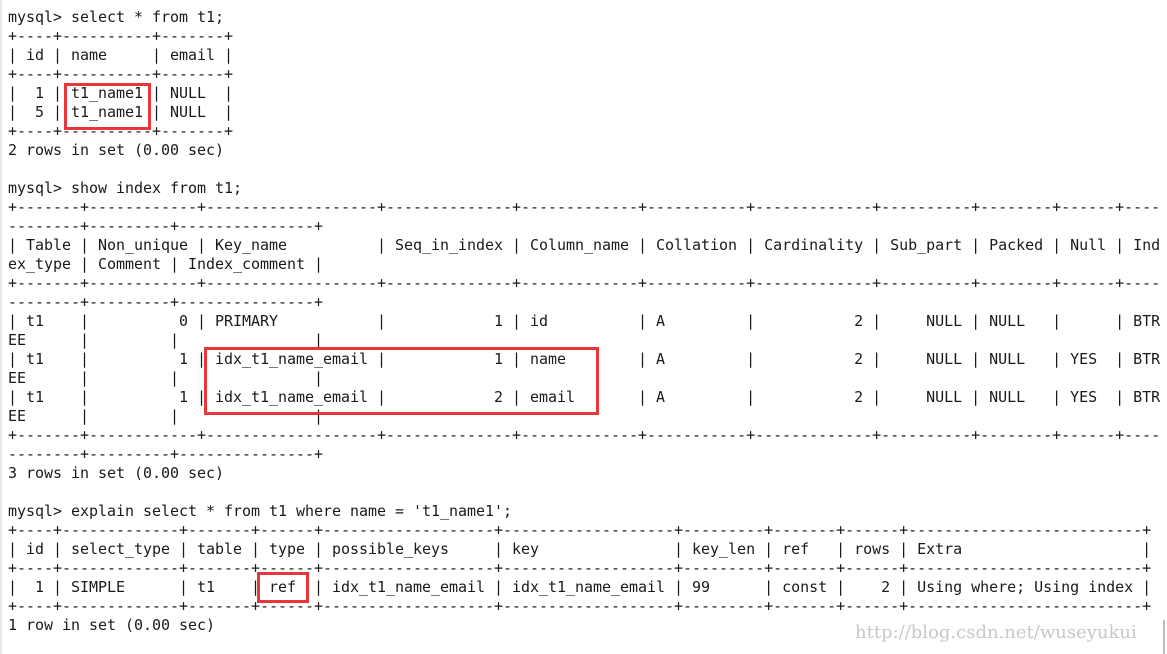  What do you see at coordinates (283, 587) in the screenshot?
I see `highlight-box-ref-type` at bounding box center [283, 587].